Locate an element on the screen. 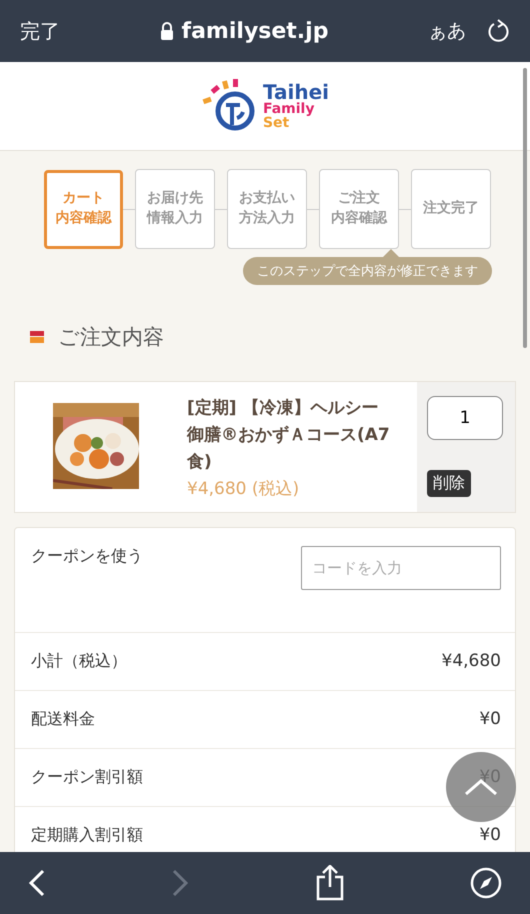 Image resolution: width=530 pixels, height=914 pixels. coupon-code-field: コードを入力 is located at coordinates (401, 568).